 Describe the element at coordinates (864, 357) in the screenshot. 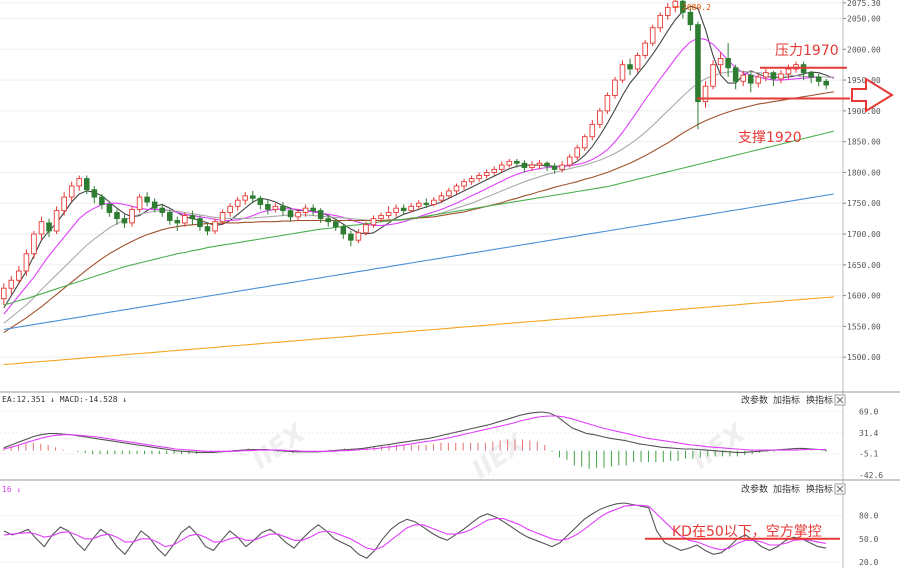

I see `price-tick-label: 1500.00` at that location.